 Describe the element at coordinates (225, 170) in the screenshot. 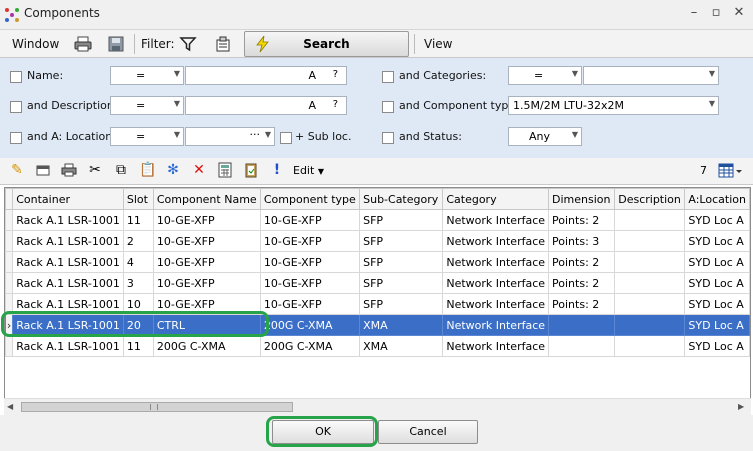

I see `calculator-icon` at that location.